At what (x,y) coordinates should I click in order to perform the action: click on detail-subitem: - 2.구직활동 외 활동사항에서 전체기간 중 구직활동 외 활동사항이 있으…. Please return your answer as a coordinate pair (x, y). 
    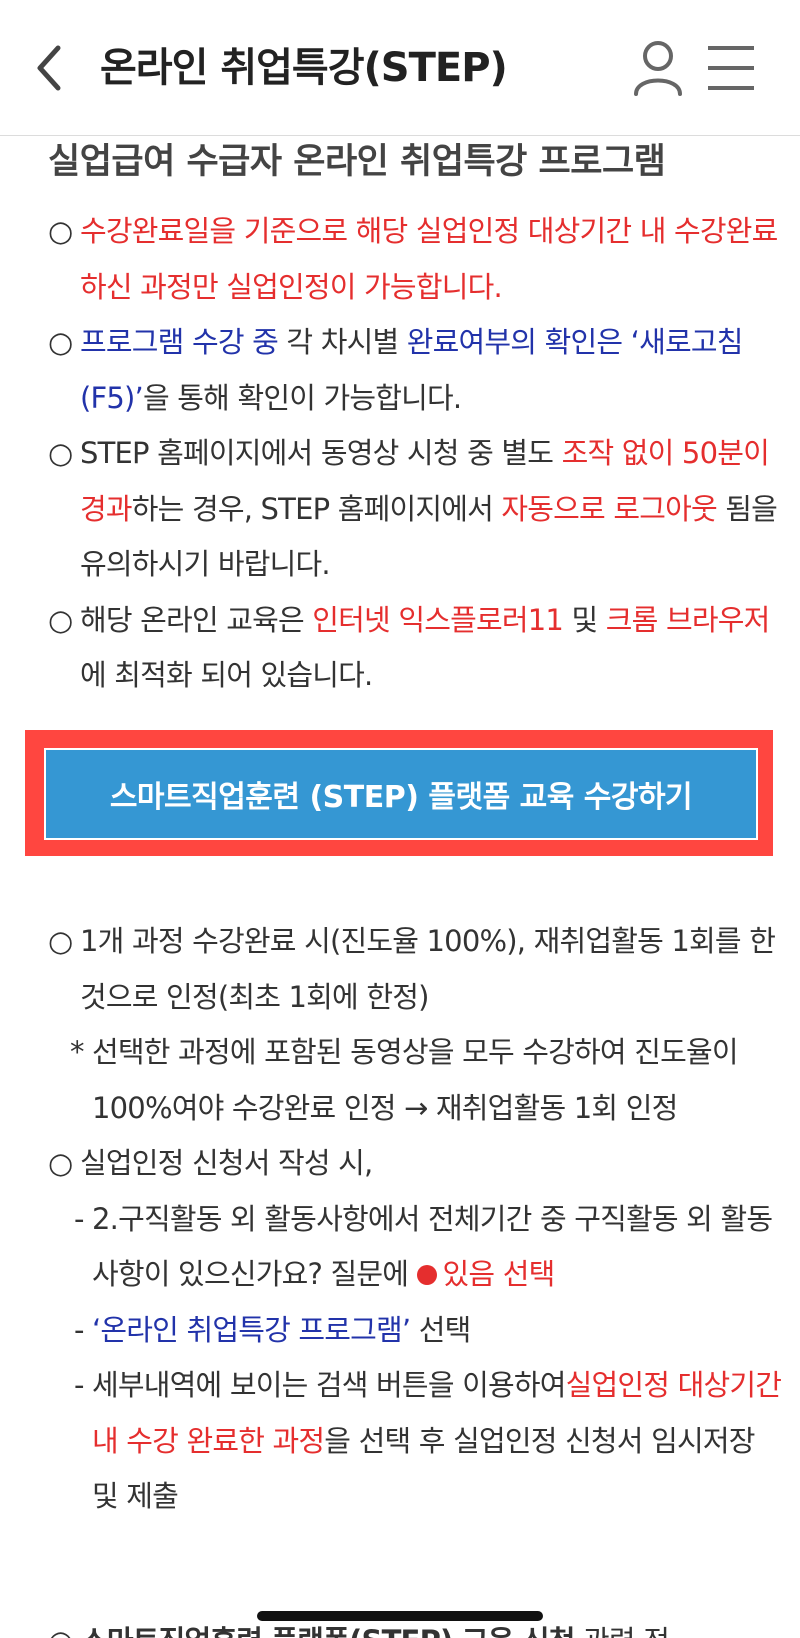
    Looking at the image, I should click on (418, 1247).